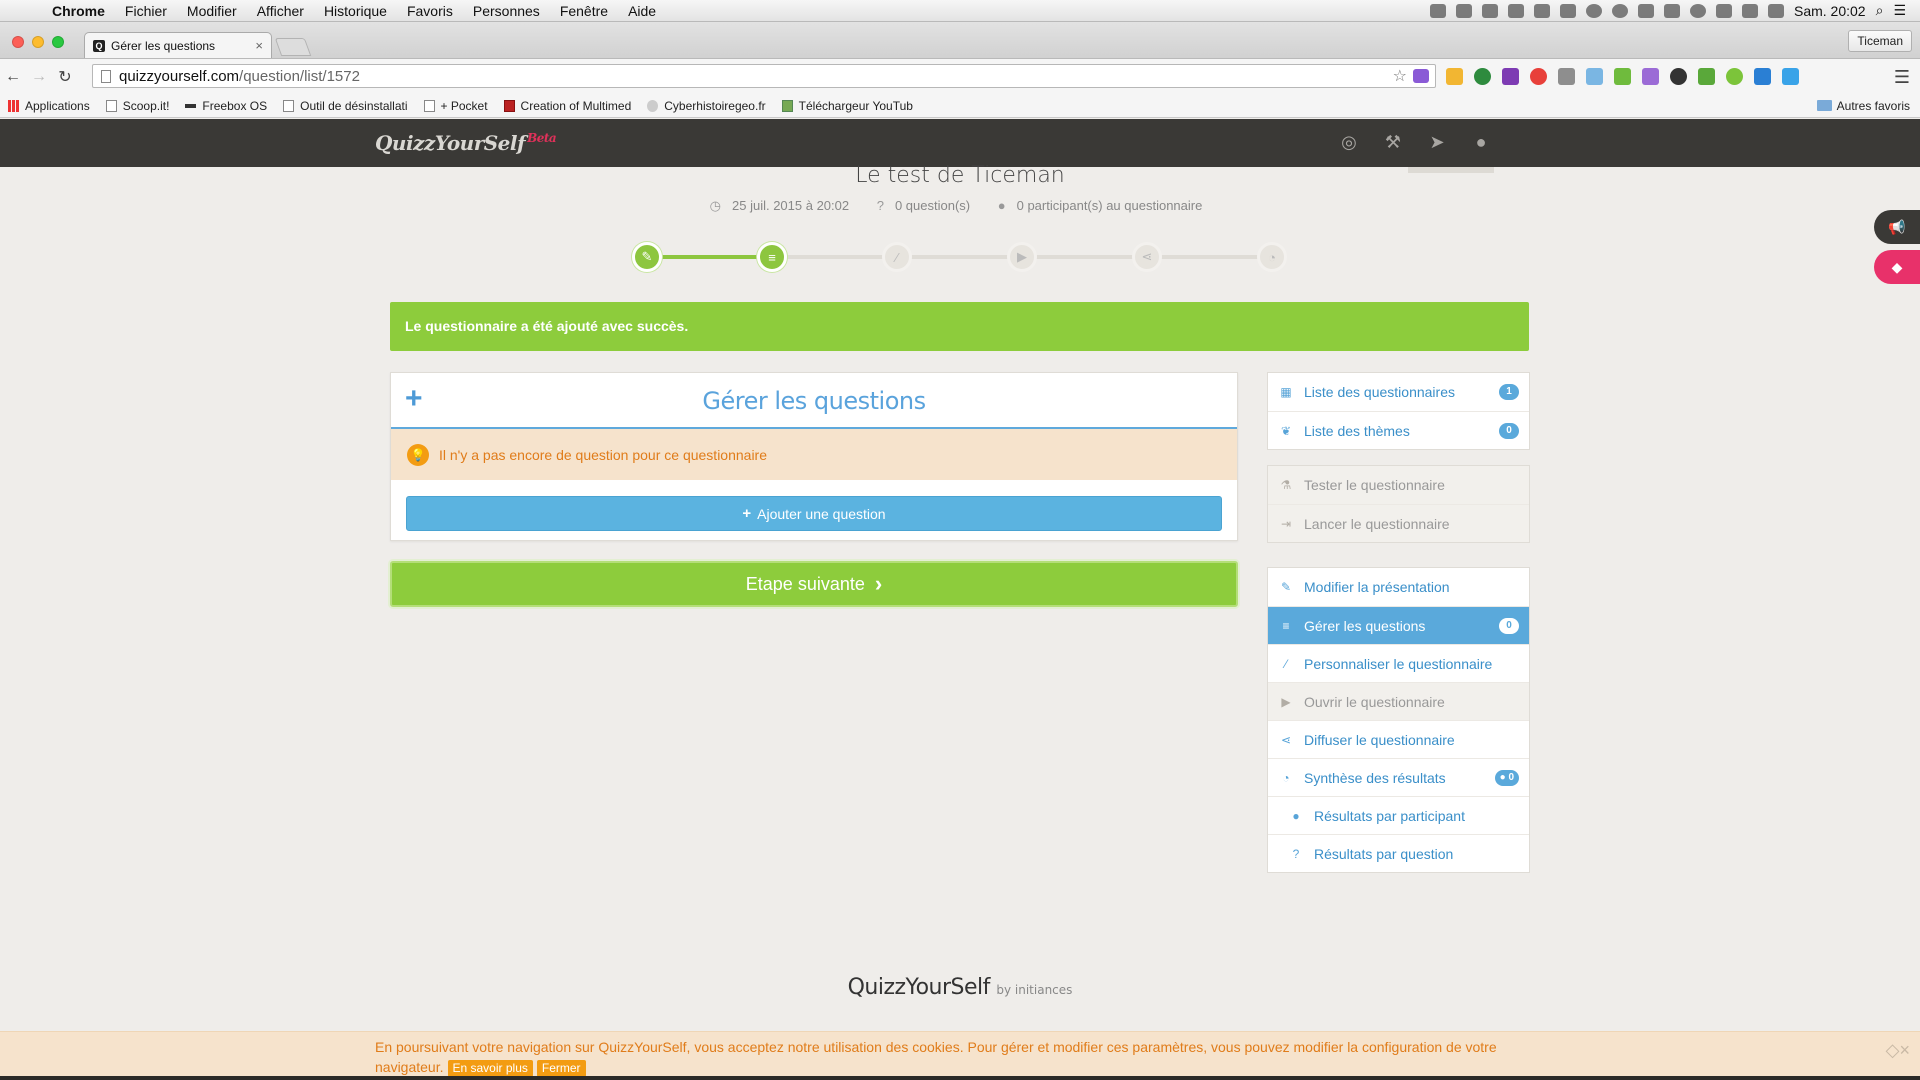  I want to click on address-bar: quizzyourself.com/question/list/1572 ☆, so click(764, 76).